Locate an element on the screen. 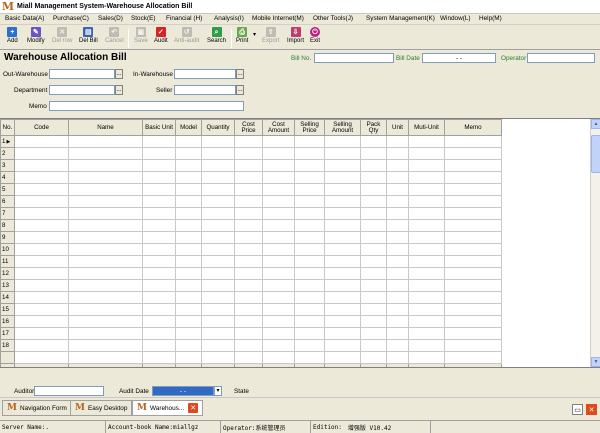  table-row: 4 is located at coordinates (251, 177).